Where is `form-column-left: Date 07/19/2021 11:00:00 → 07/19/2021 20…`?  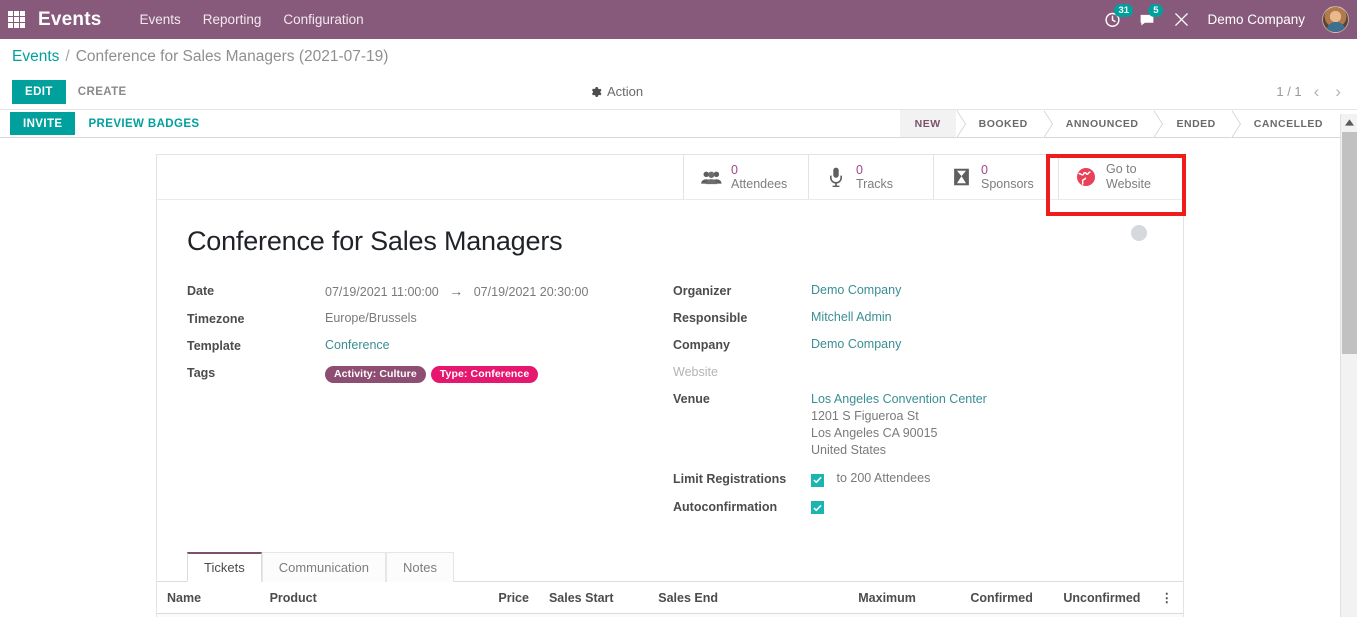
form-column-left: Date 07/19/2021 11:00:00 → 07/19/2021 20… is located at coordinates (430, 404).